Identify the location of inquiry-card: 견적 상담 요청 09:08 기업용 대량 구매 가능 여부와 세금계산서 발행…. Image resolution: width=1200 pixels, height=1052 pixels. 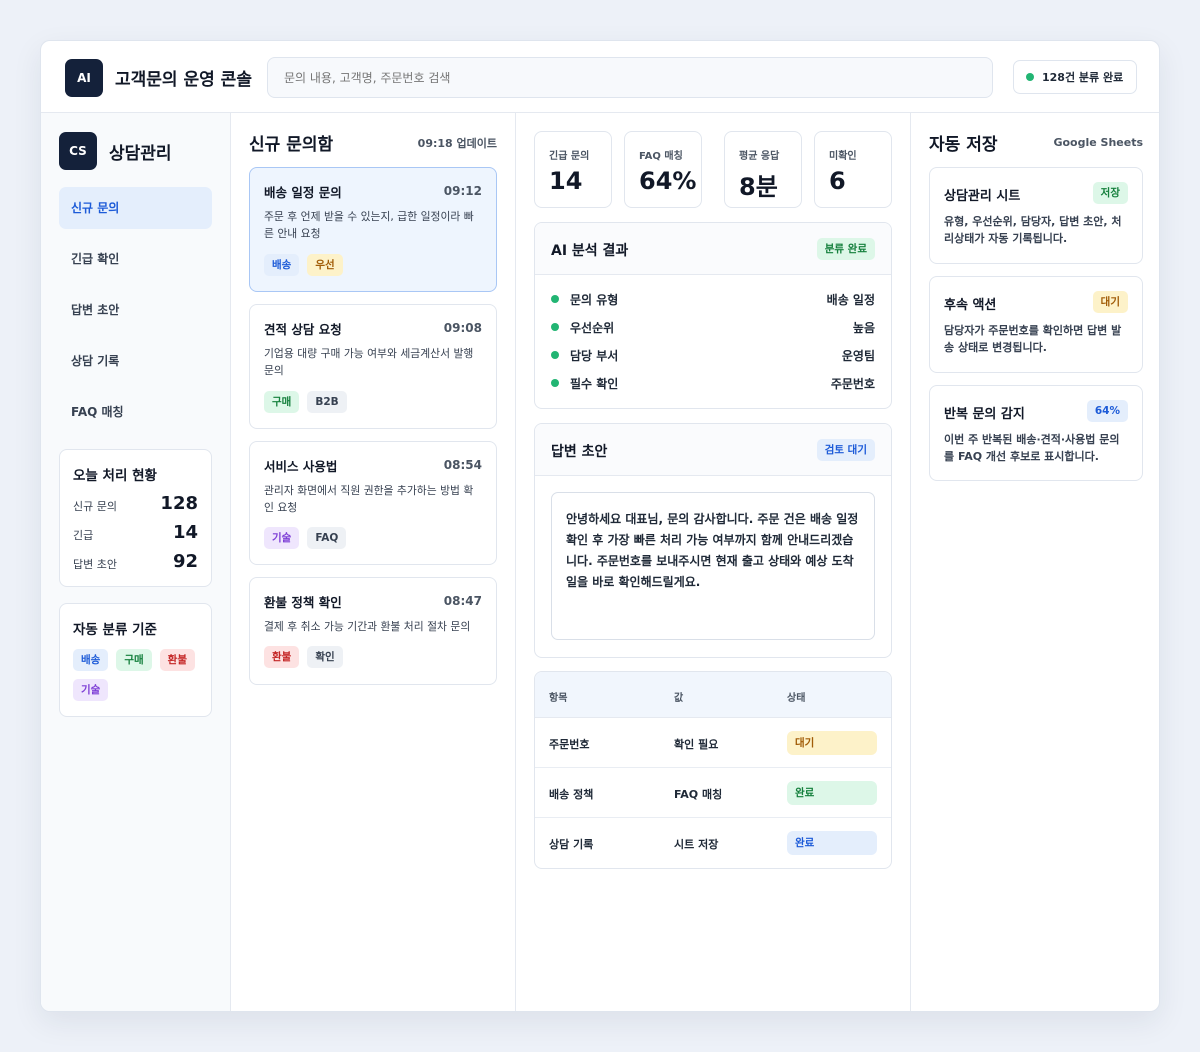
(373, 366).